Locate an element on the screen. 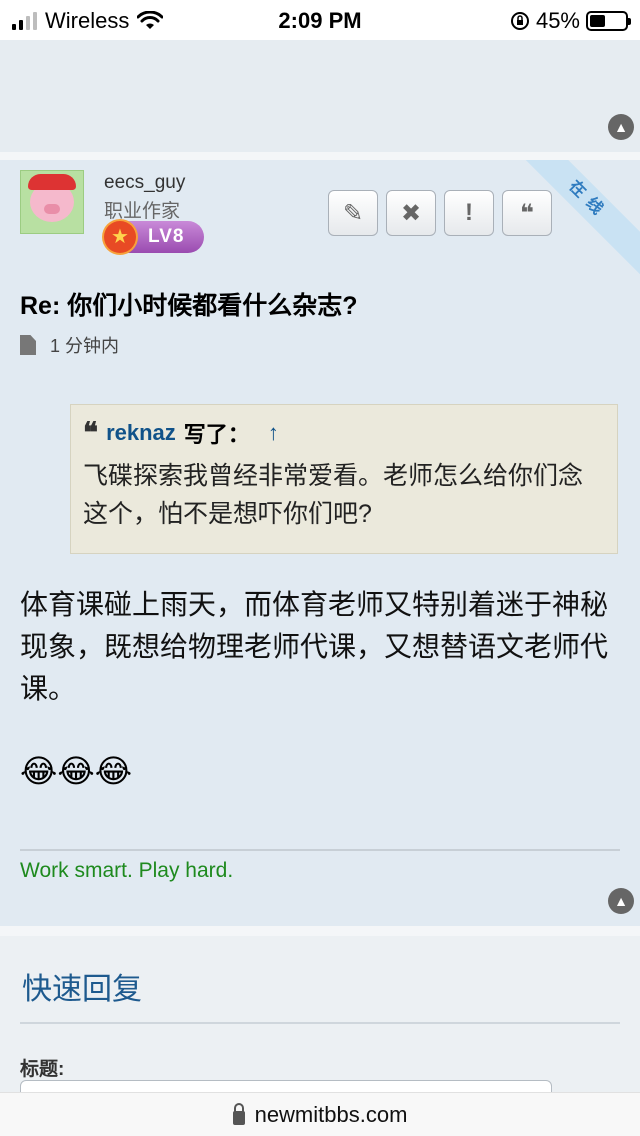 The width and height of the screenshot is (640, 1136). quick-reply-divider is located at coordinates (320, 1023).